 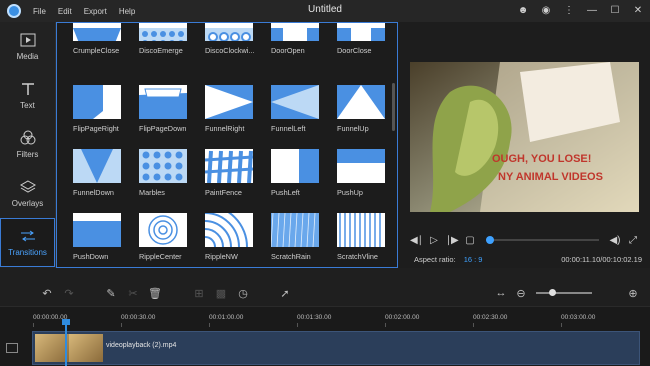 What do you see at coordinates (65, 11) in the screenshot?
I see `menu-edit: Edit` at bounding box center [65, 11].